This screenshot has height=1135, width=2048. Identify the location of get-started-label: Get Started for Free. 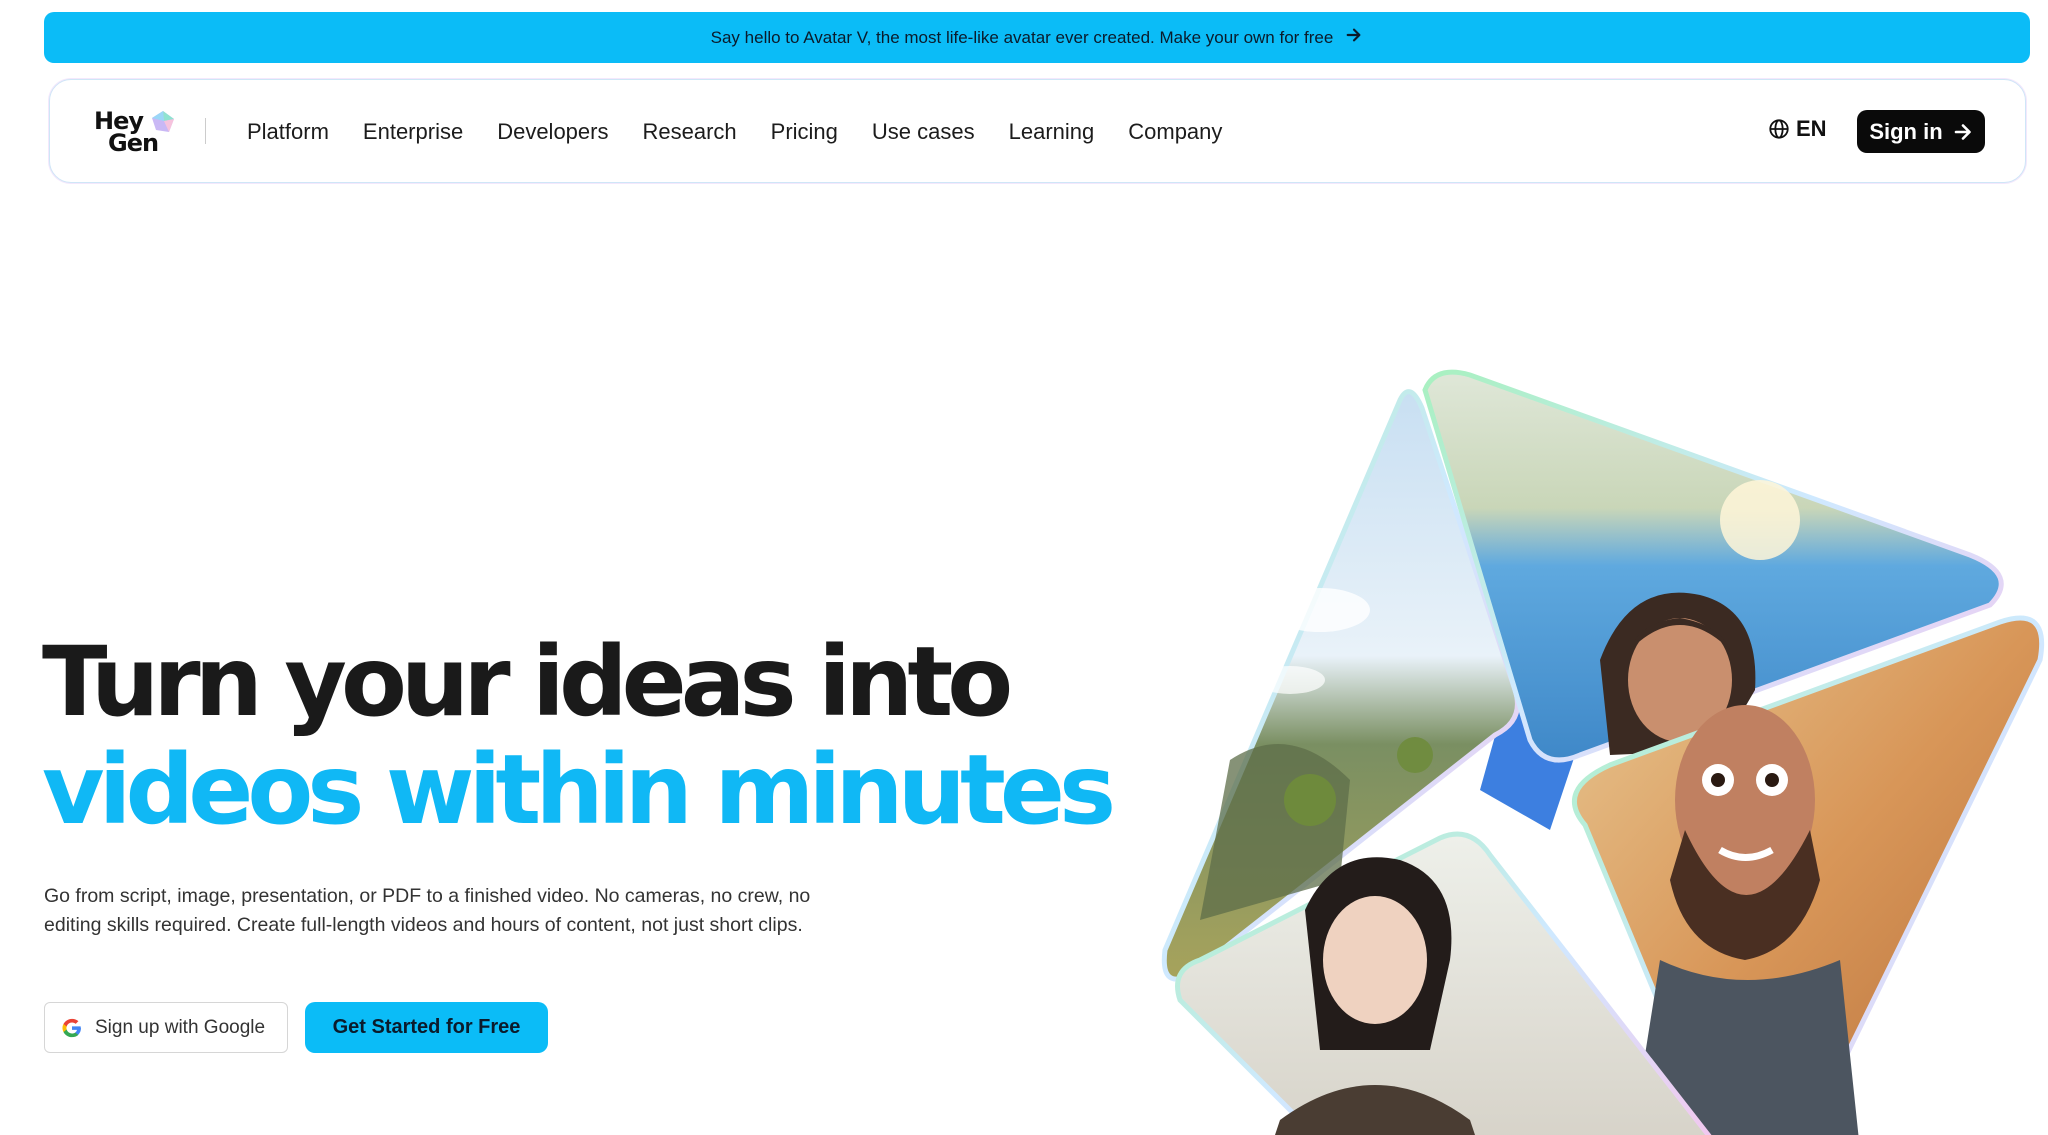
(426, 1027).